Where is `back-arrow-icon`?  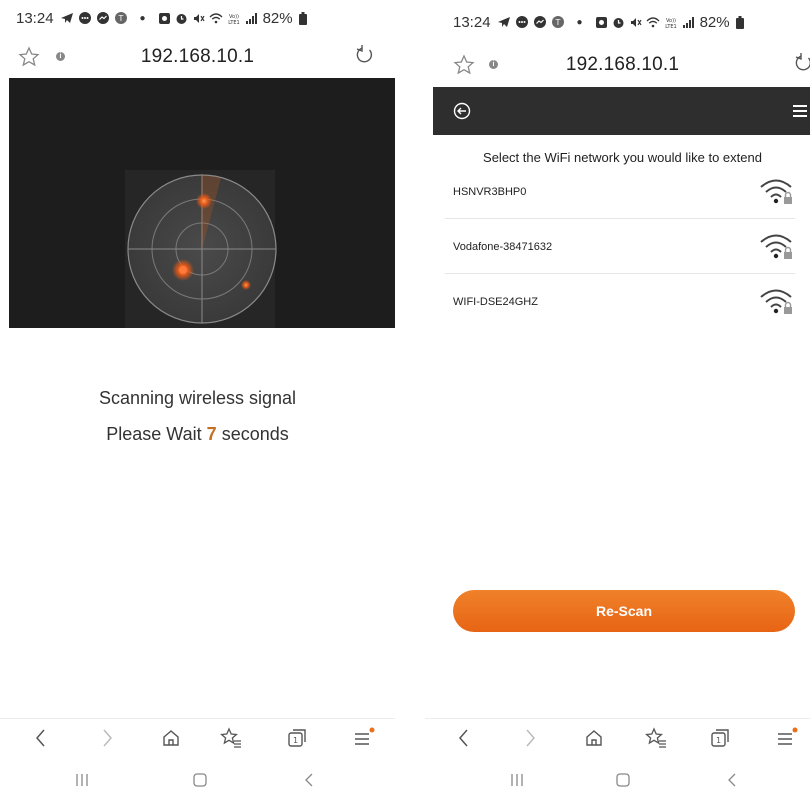 back-arrow-icon is located at coordinates (462, 111).